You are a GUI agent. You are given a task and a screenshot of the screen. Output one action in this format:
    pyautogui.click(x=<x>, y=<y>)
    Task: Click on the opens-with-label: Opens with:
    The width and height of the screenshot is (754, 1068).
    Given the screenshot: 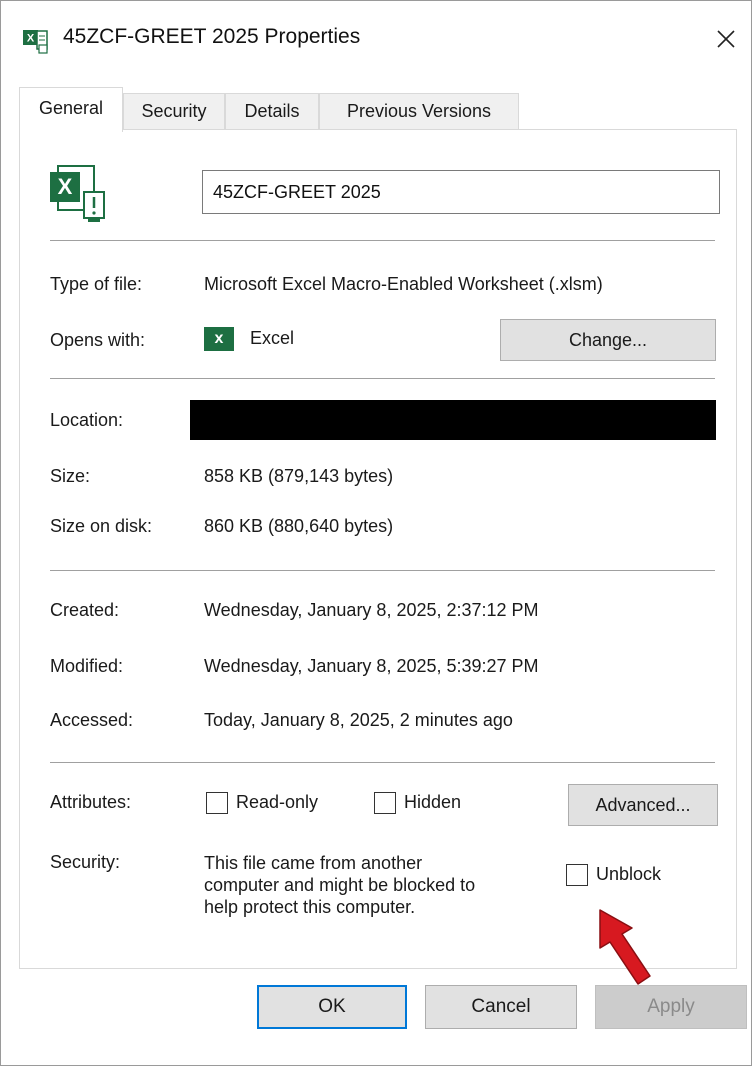 What is the action you would take?
    pyautogui.click(x=98, y=340)
    